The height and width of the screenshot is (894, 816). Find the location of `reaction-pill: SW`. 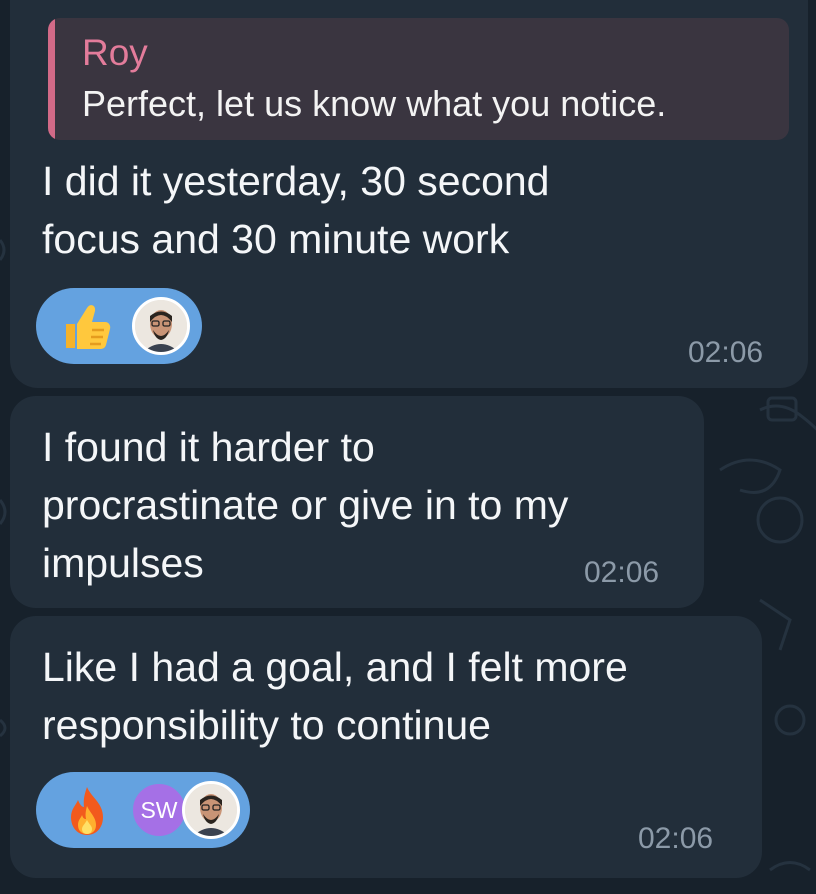

reaction-pill: SW is located at coordinates (143, 810).